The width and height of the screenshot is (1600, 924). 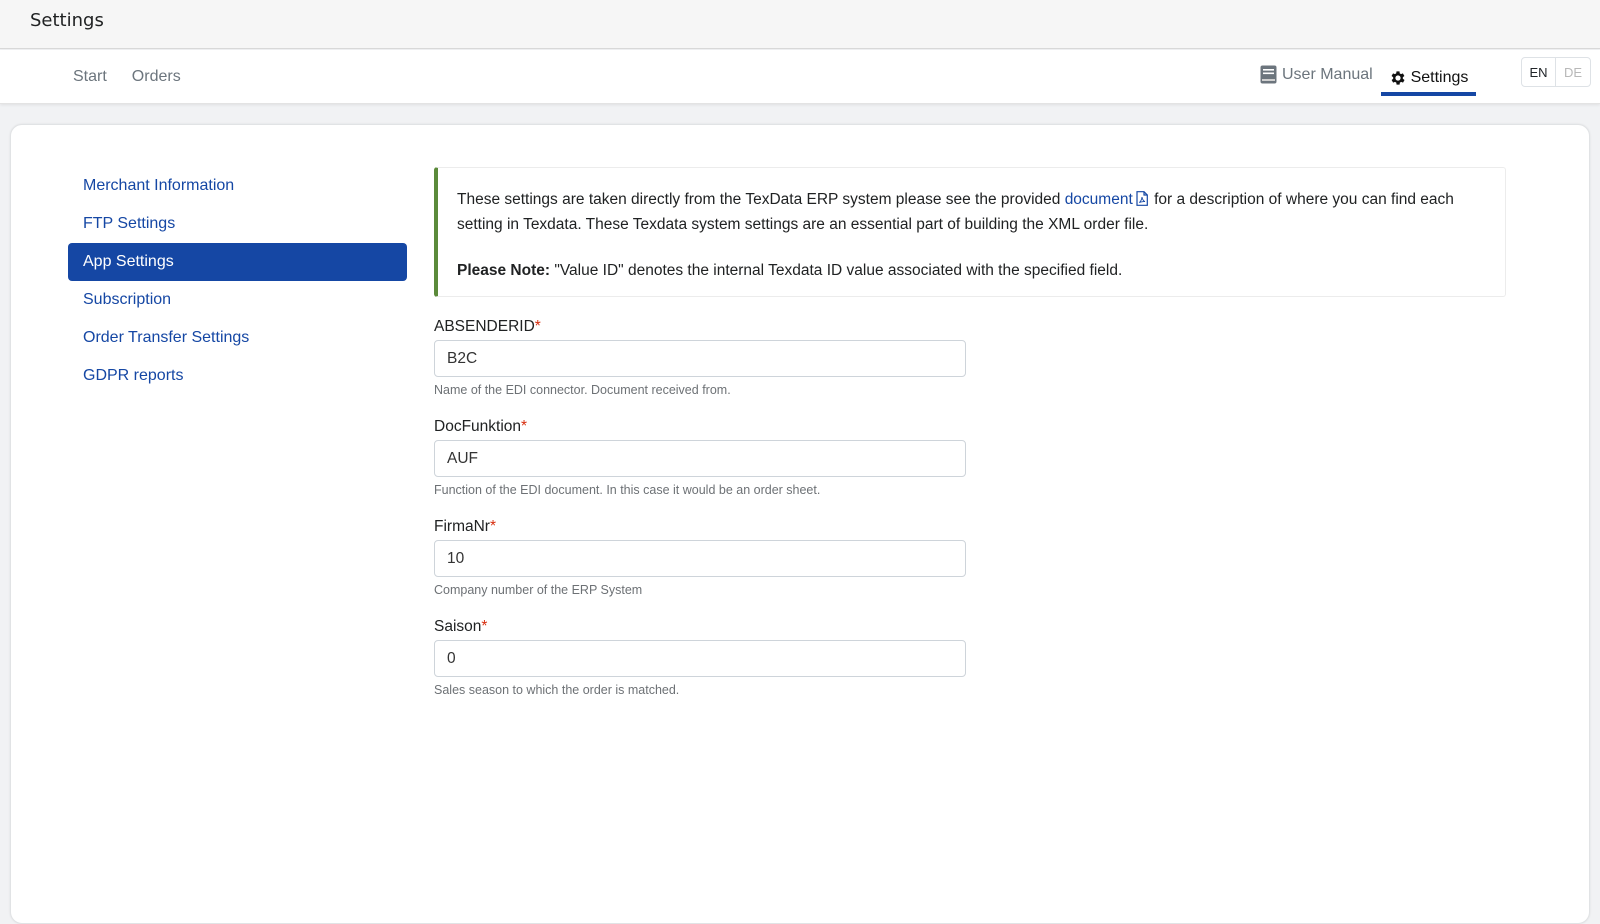 I want to click on nav-settings-tab: Settings, so click(x=1428, y=80).